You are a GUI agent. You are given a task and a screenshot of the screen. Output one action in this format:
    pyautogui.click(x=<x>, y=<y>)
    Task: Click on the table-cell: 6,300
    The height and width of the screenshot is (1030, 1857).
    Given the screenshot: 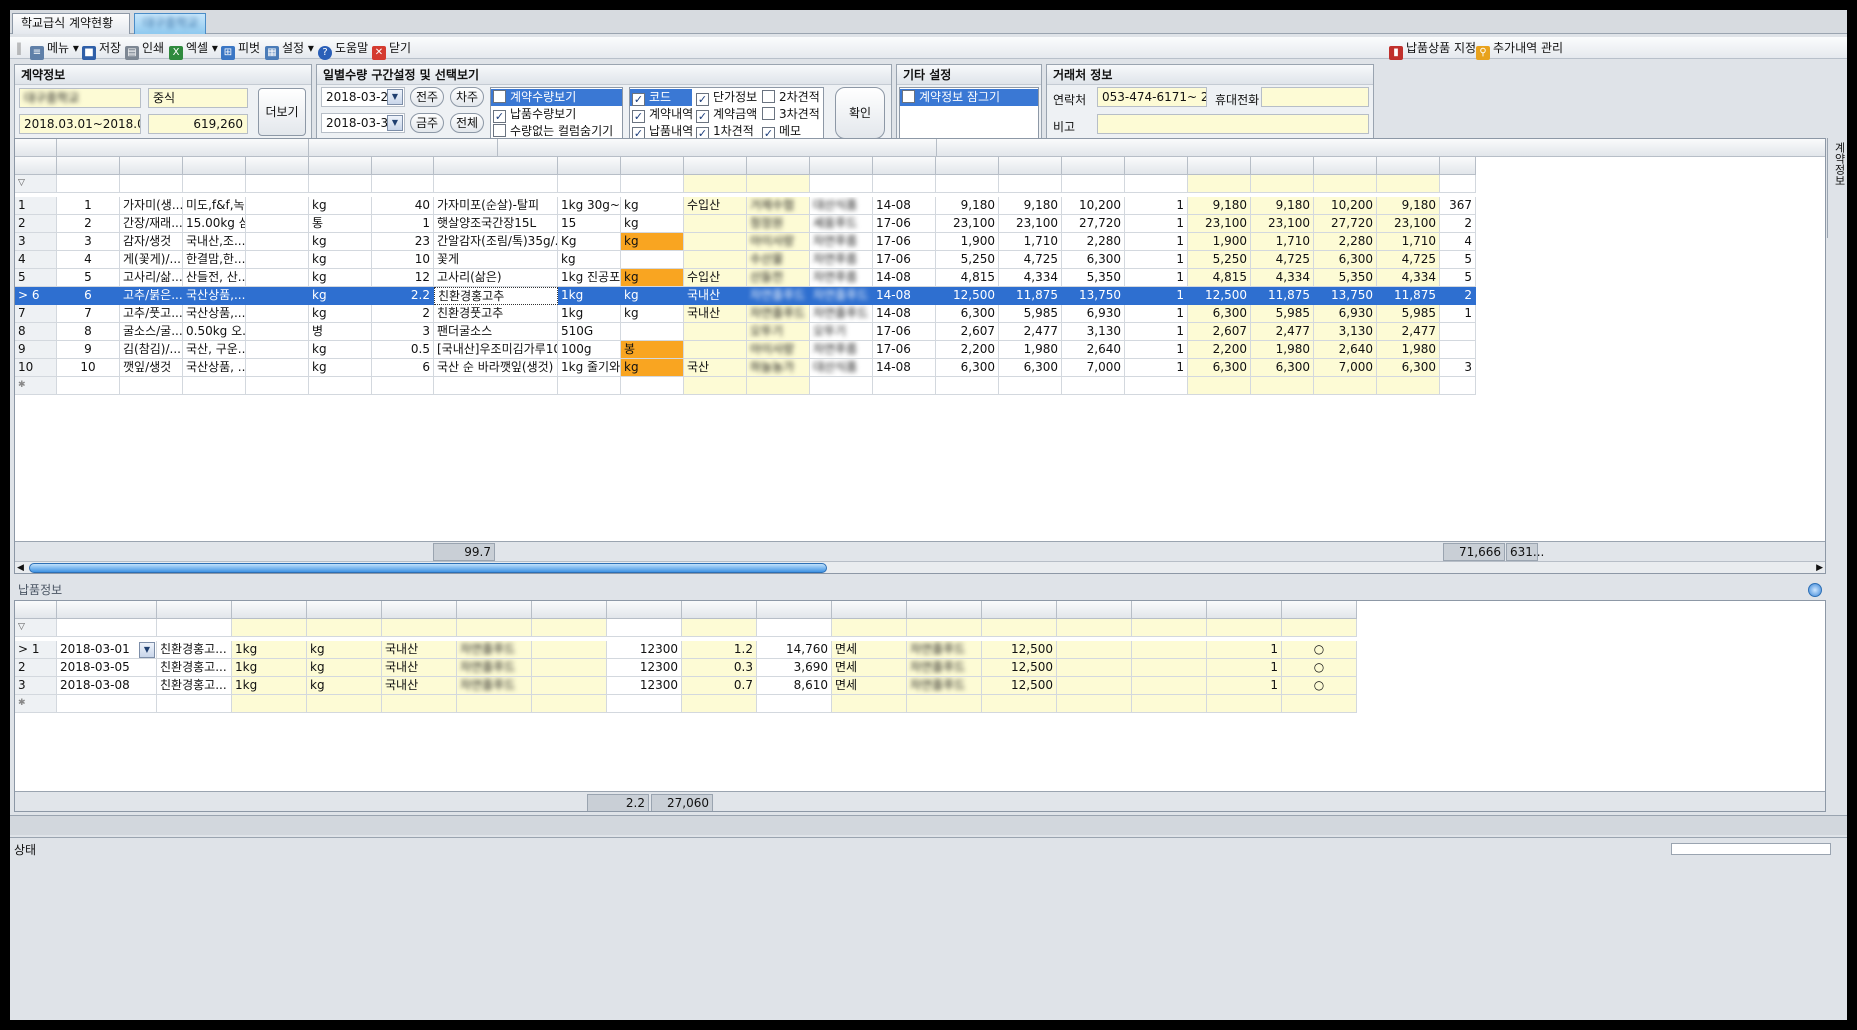 What is the action you would take?
    pyautogui.click(x=1030, y=368)
    